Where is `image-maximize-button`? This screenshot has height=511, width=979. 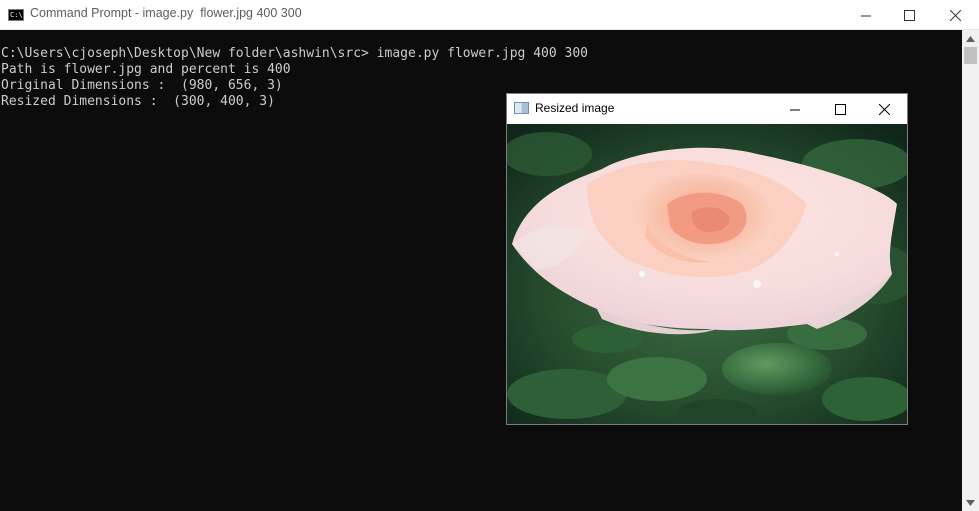
image-maximize-button is located at coordinates (840, 109).